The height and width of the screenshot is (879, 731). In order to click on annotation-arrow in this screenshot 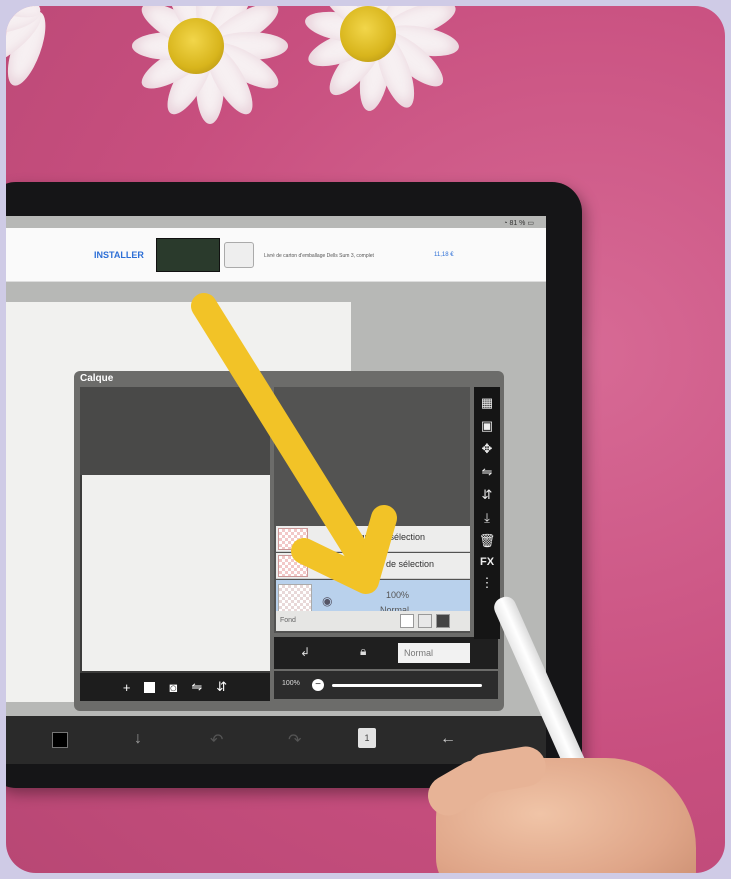, I will do `click(294, 443)`.